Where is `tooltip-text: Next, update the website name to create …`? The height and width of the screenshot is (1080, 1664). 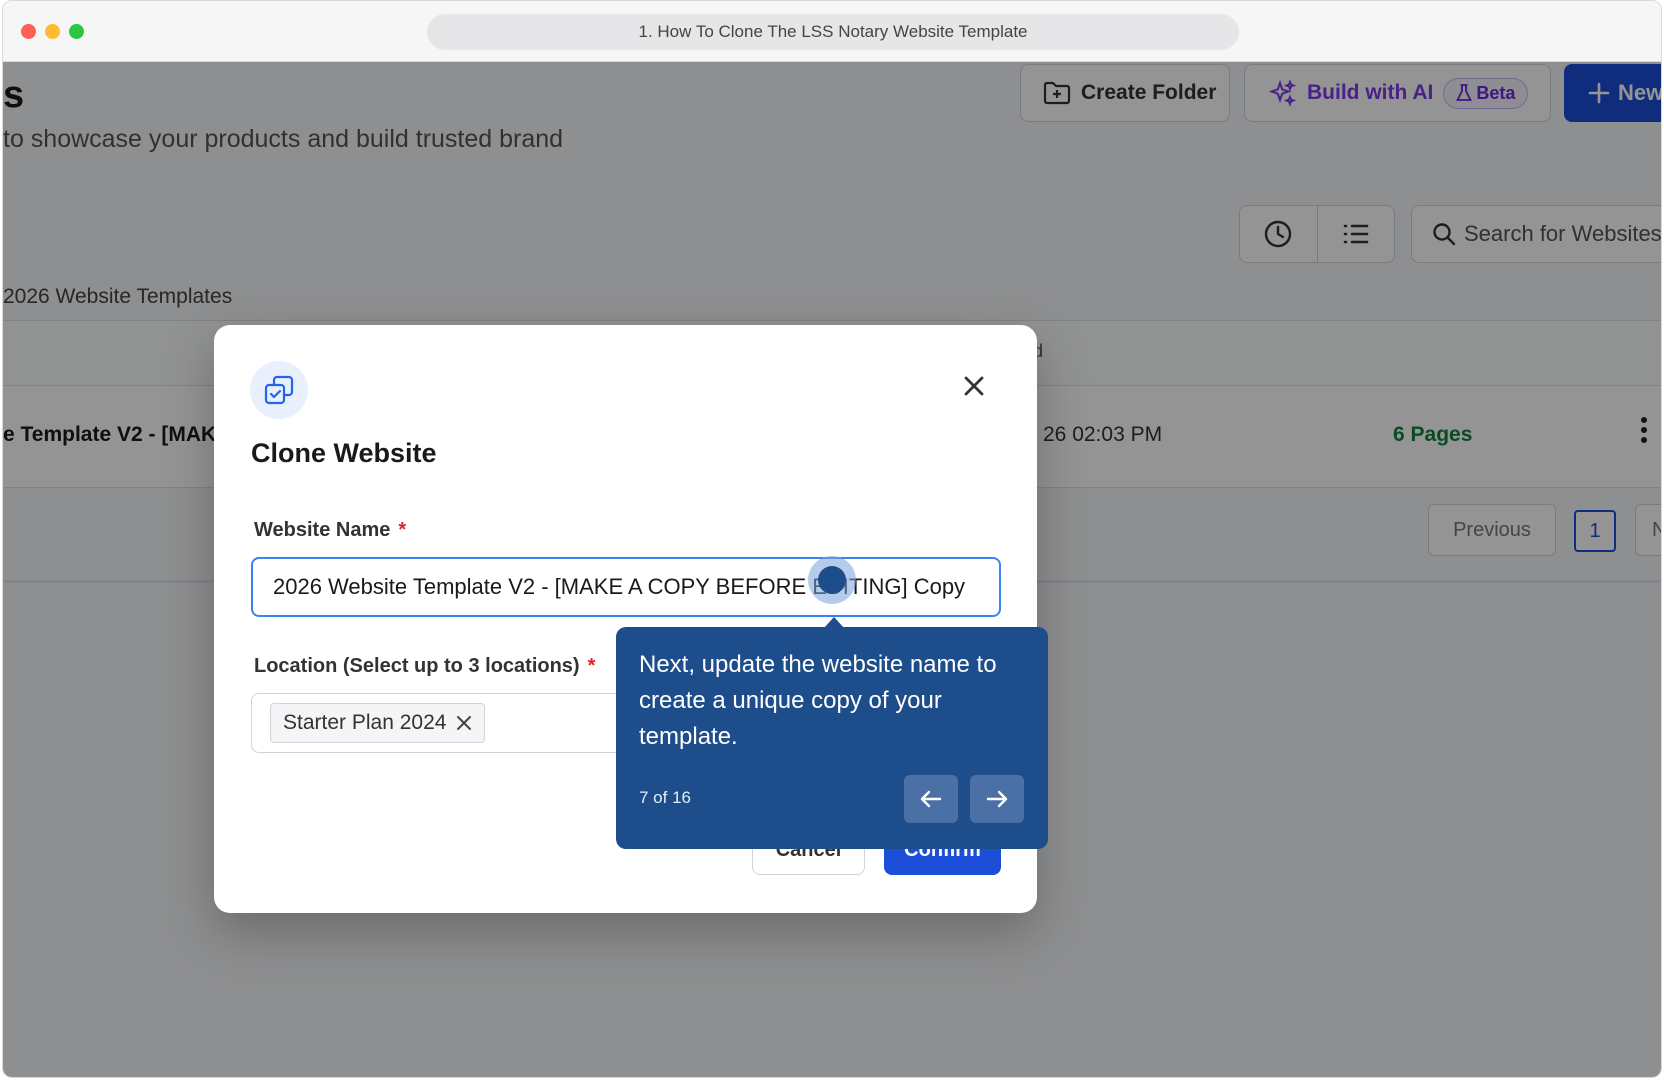
tooltip-text: Next, update the website name to create … is located at coordinates (818, 700).